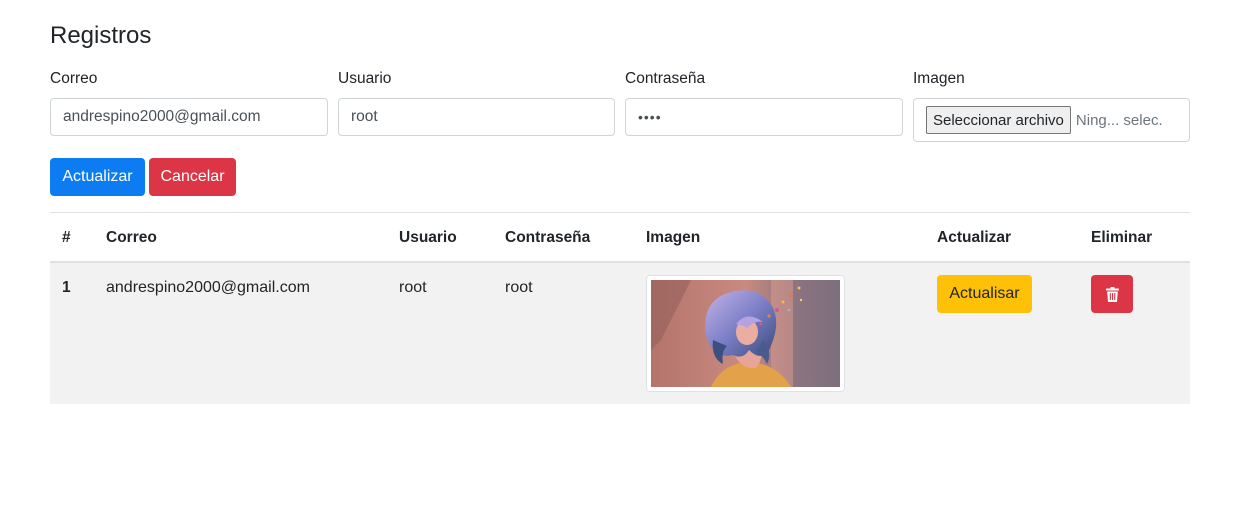 The height and width of the screenshot is (527, 1250). Describe the element at coordinates (673, 237) in the screenshot. I see `column-header-image: Imagen` at that location.